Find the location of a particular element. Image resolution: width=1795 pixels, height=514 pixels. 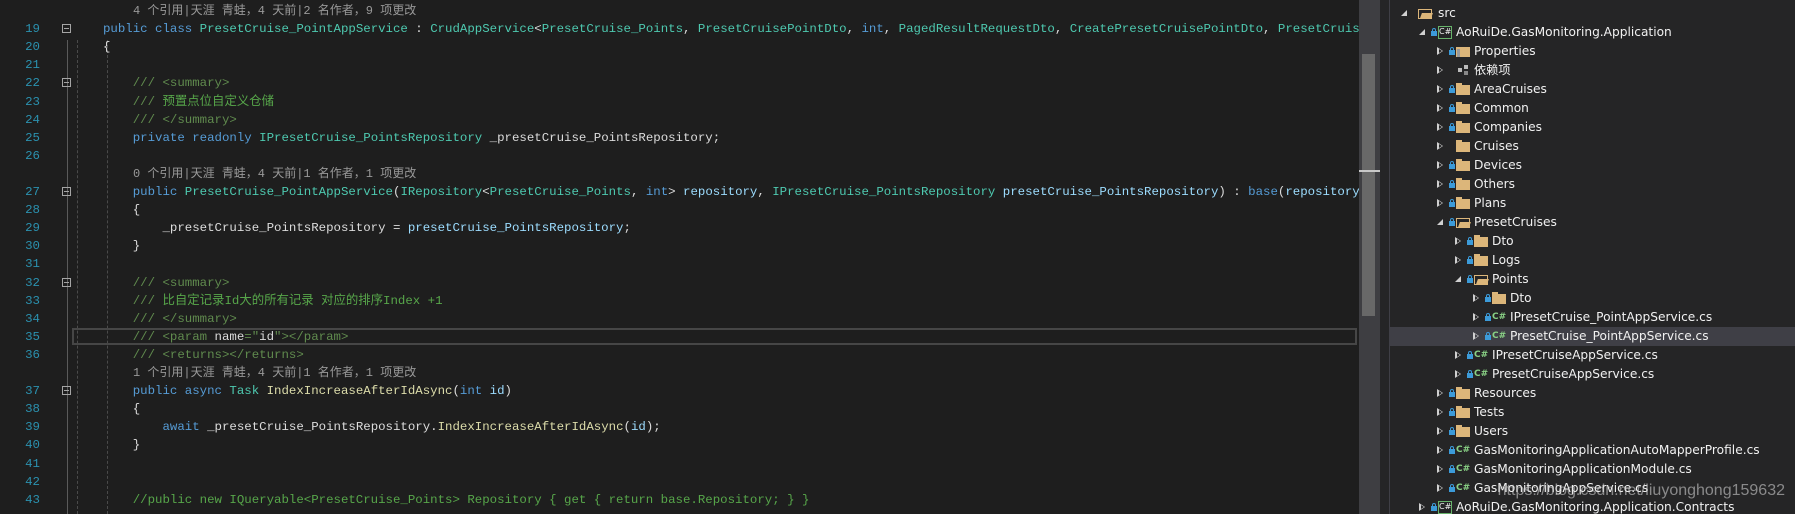

code-line: 23 /// 预置点位自定义仓储 is located at coordinates (679, 102).